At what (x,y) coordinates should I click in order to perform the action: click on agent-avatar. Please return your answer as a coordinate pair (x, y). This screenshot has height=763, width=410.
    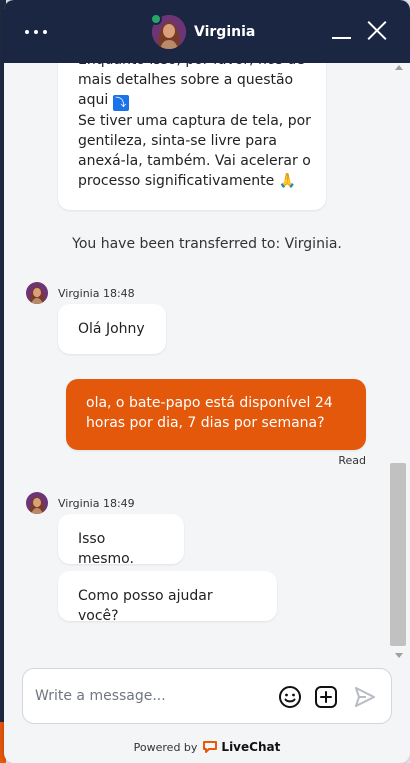
    Looking at the image, I should click on (168, 31).